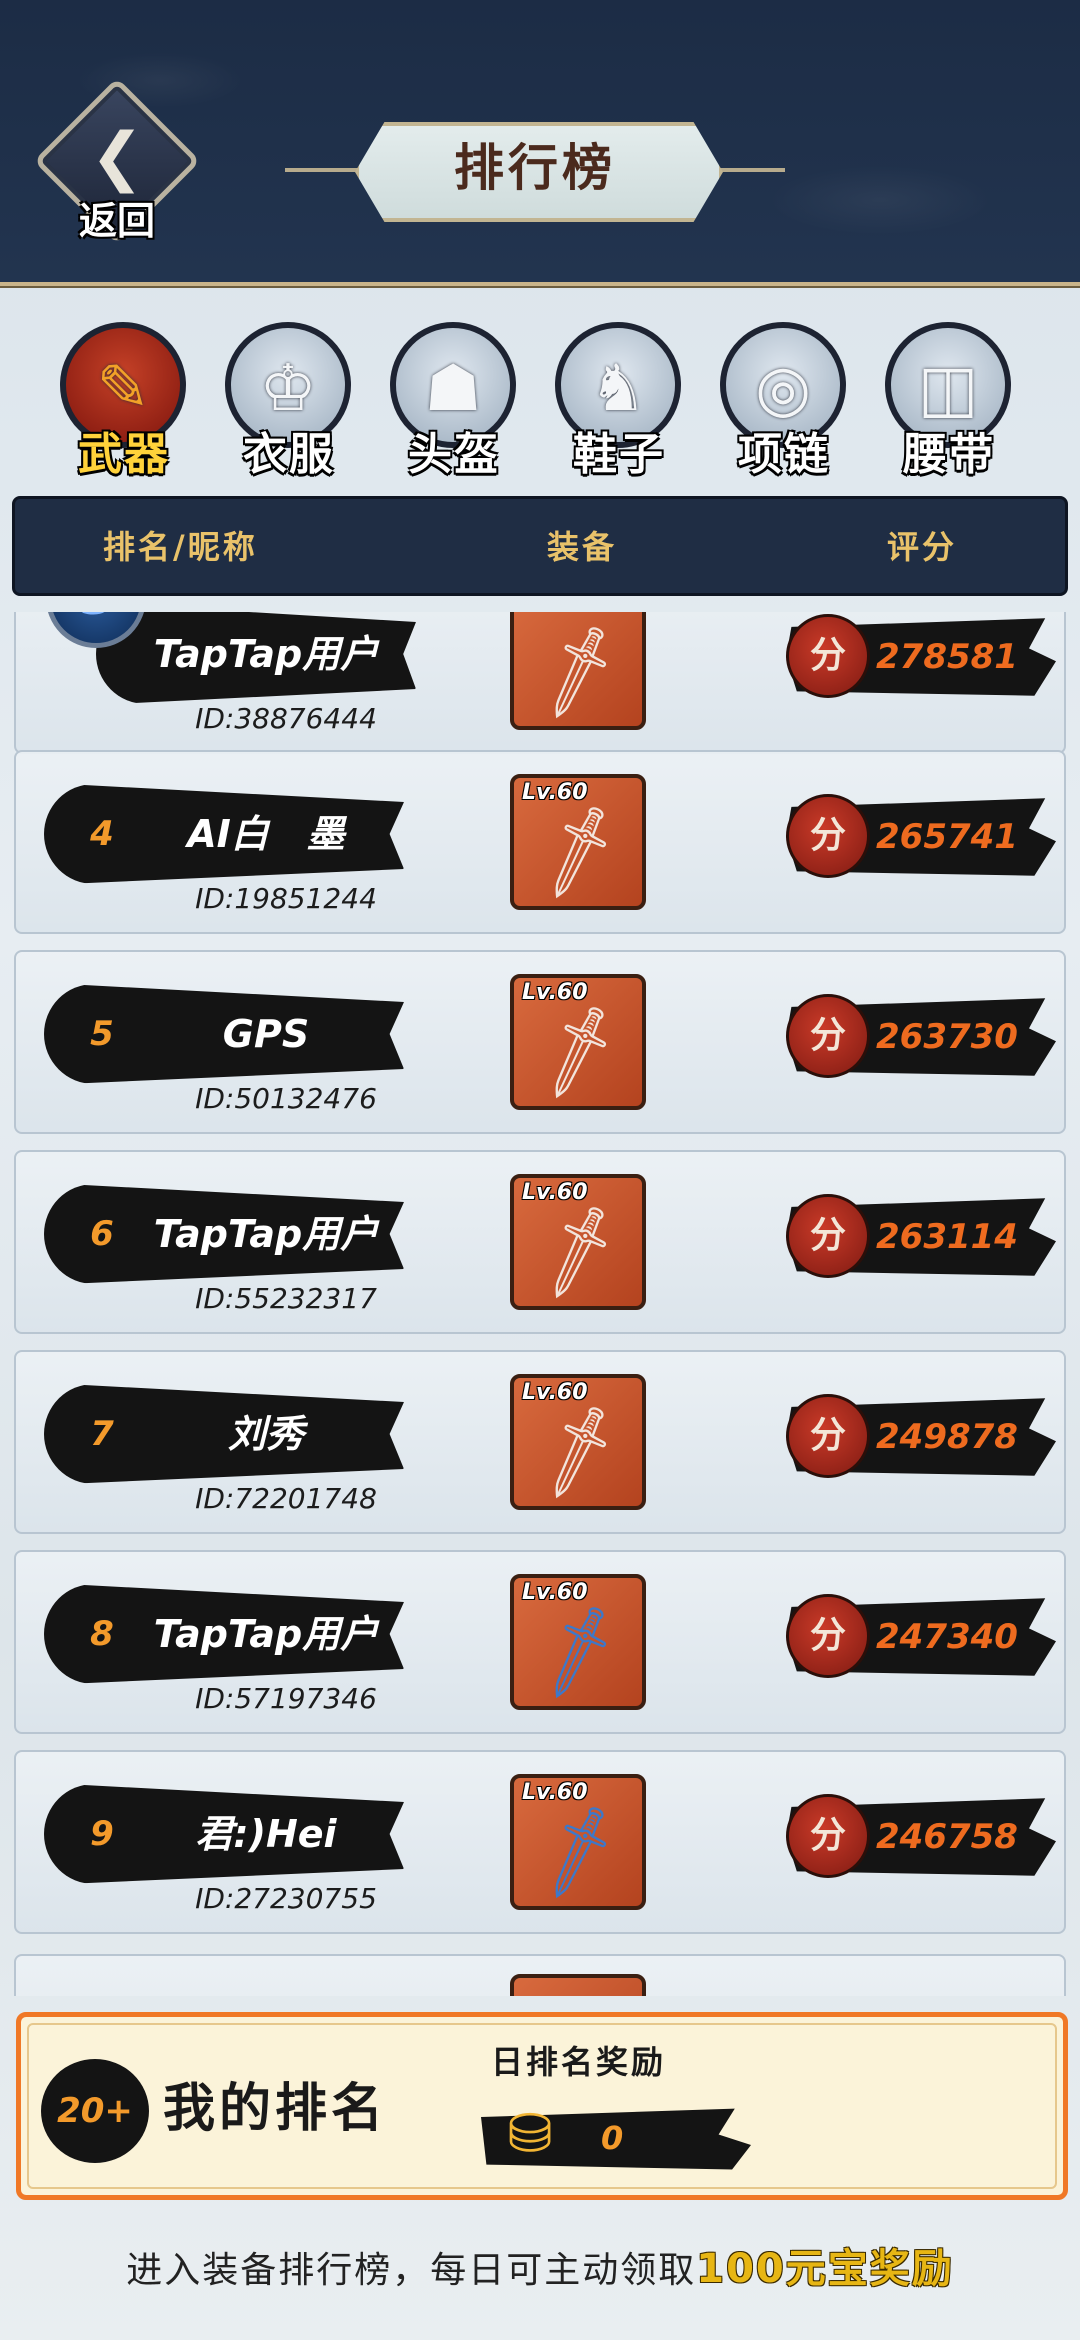  I want to click on page-title: 排行榜, so click(535, 168).